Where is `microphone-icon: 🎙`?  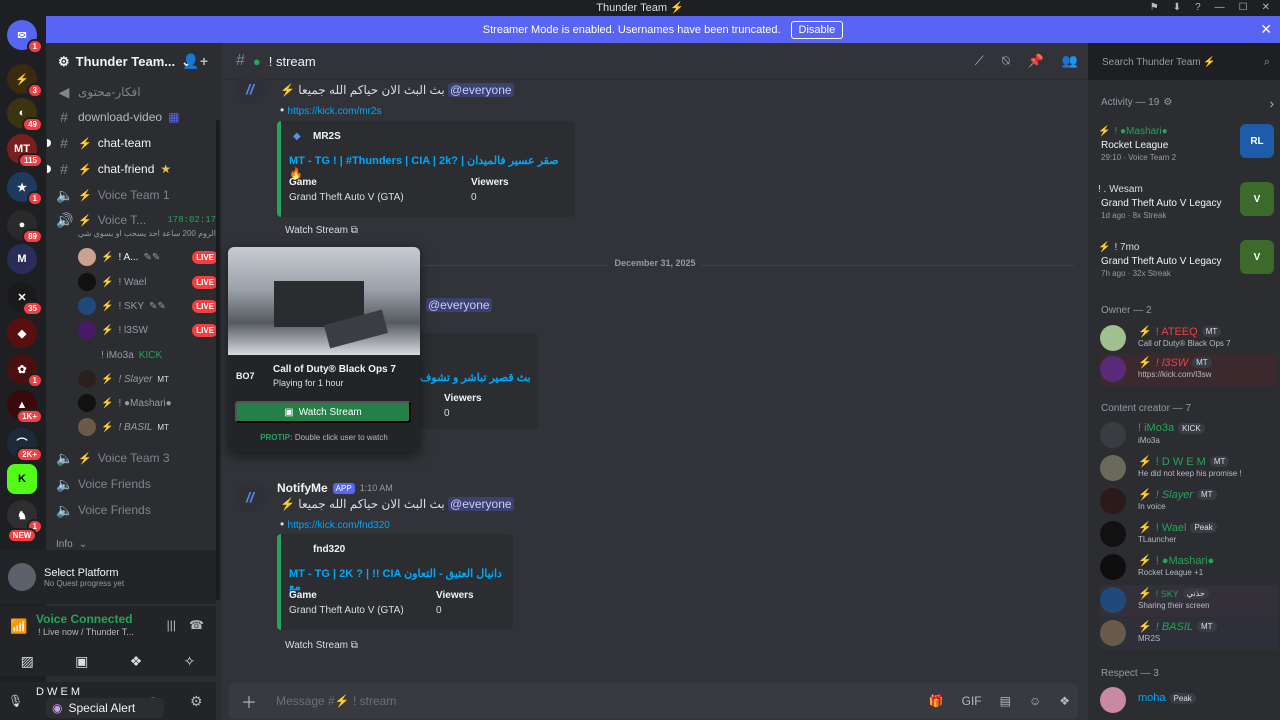 microphone-icon: 🎙 is located at coordinates (15, 701).